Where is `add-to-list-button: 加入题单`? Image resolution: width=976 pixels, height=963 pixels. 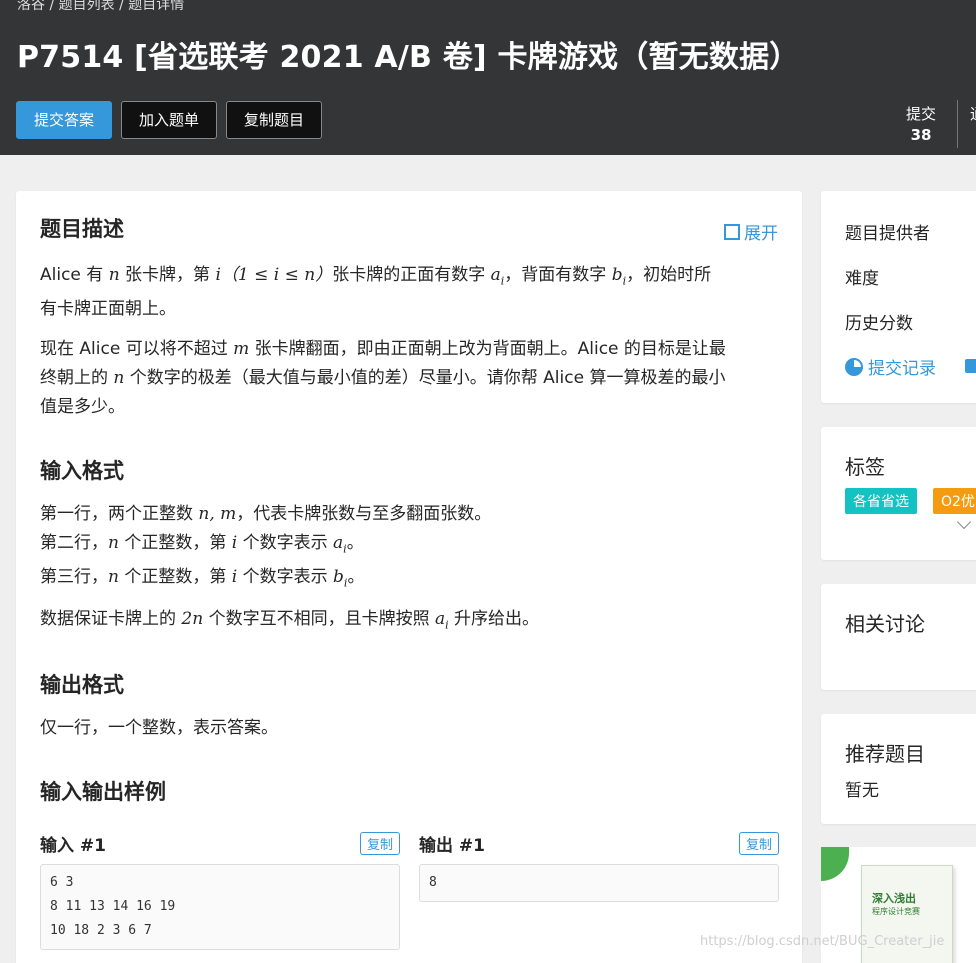 add-to-list-button: 加入题单 is located at coordinates (169, 120).